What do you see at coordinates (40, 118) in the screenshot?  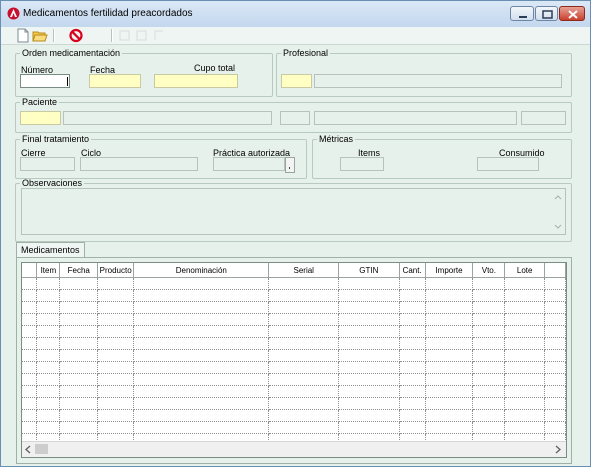 I see `paciente-code-input` at bounding box center [40, 118].